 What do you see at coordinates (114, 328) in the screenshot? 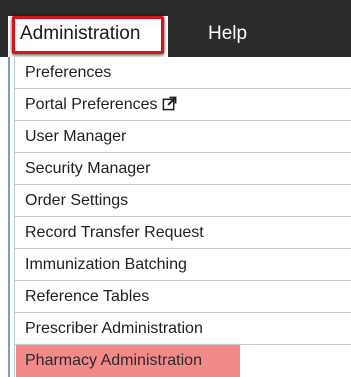
I see `menu-item-label: Prescriber Administration` at bounding box center [114, 328].